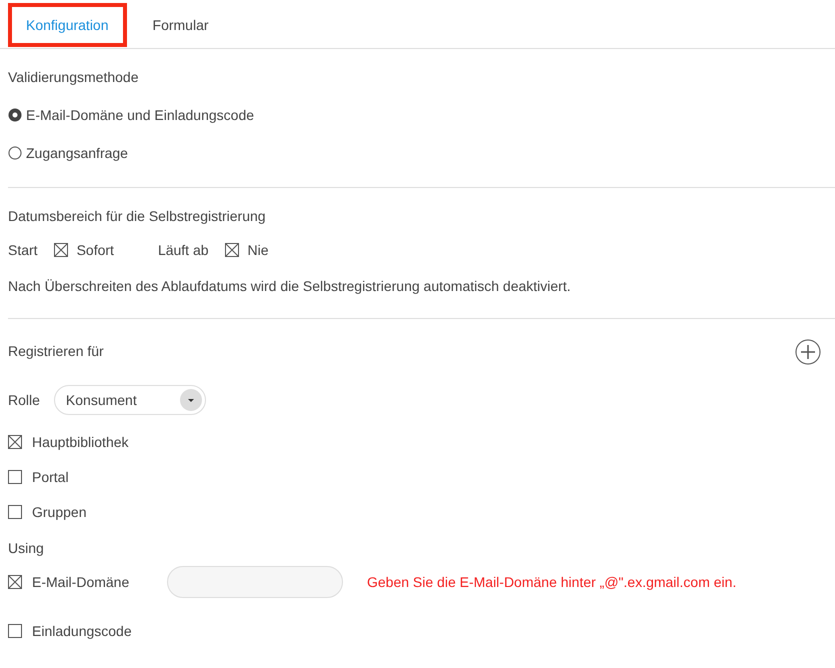 The image size is (835, 668). I want to click on option-label: Gruppen, so click(59, 512).